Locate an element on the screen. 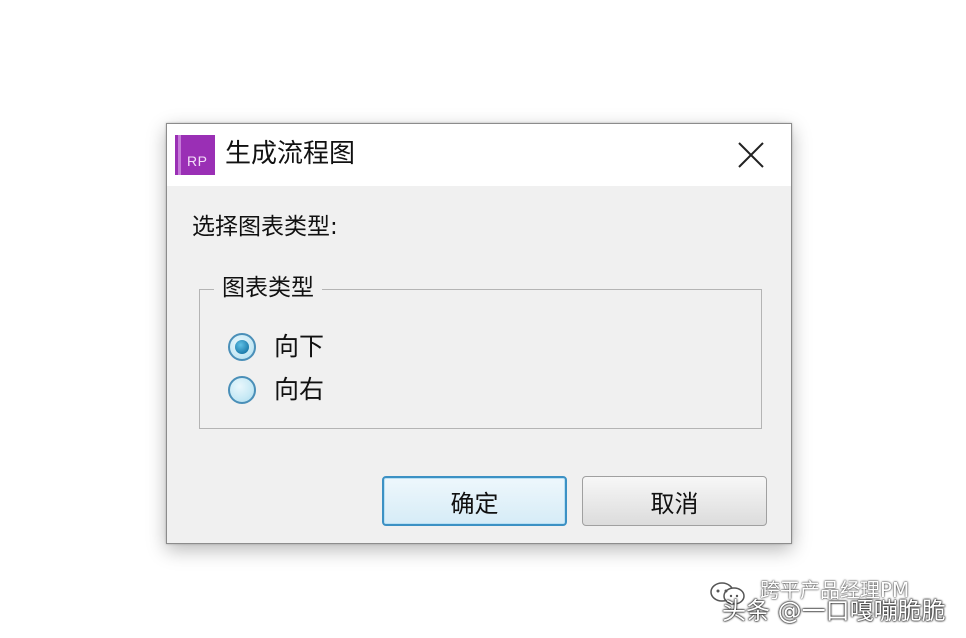 Image resolution: width=966 pixels, height=638 pixels. radio-label-down: 向下 is located at coordinates (299, 346).